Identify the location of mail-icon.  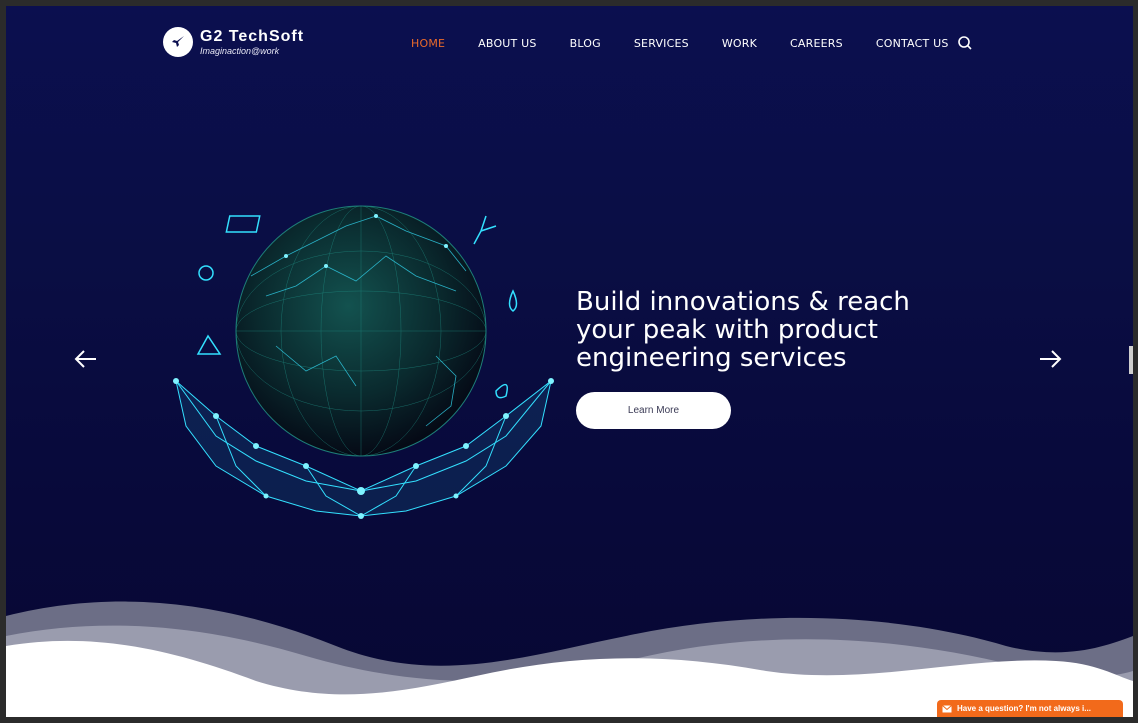
(947, 708).